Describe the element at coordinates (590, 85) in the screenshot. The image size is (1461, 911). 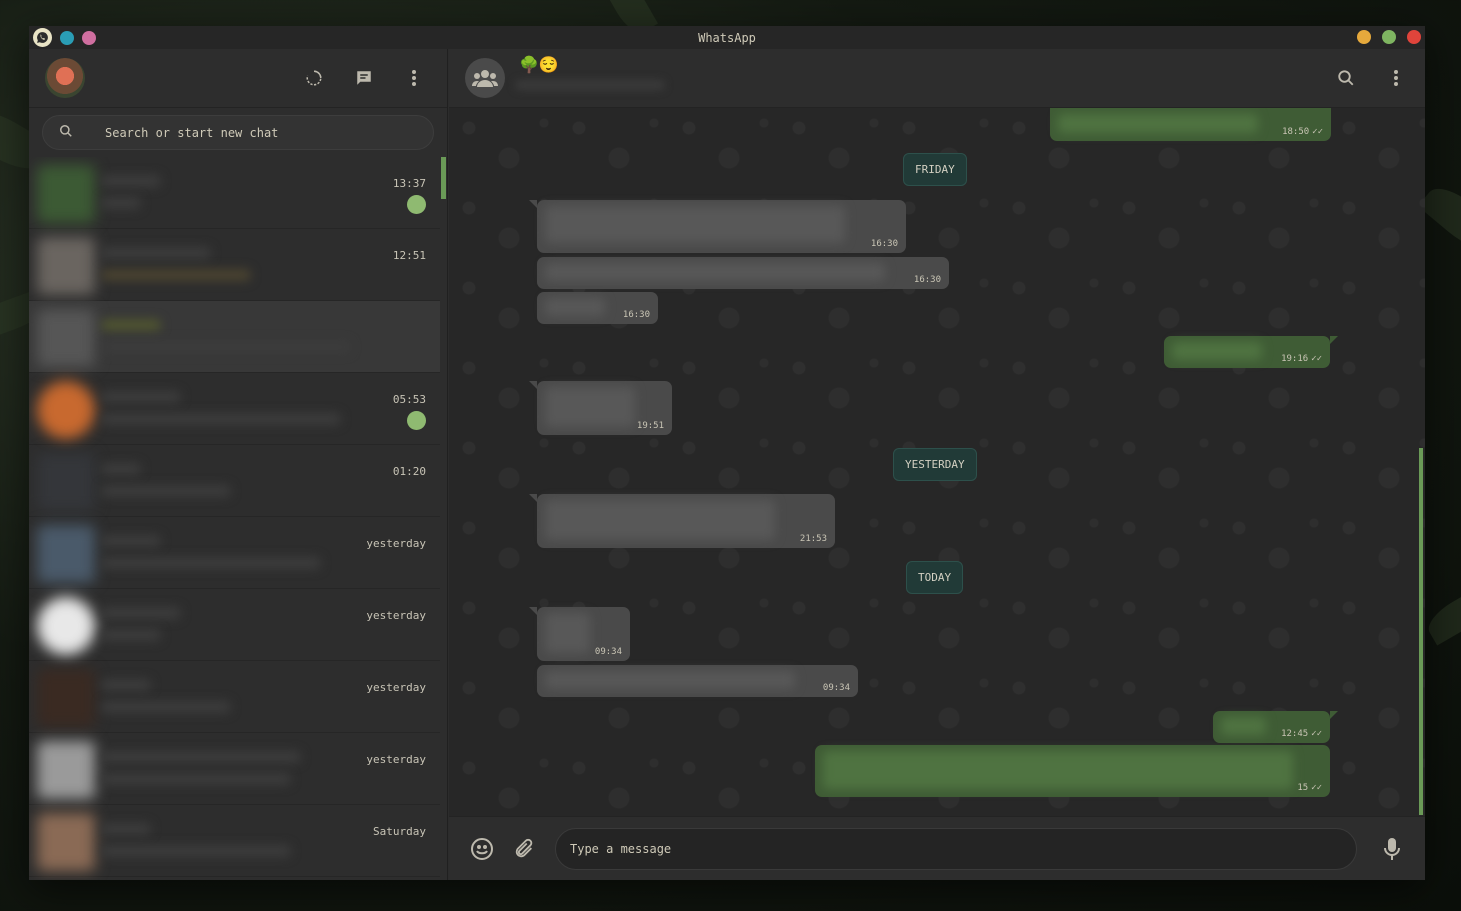
I see `group-participants` at that location.